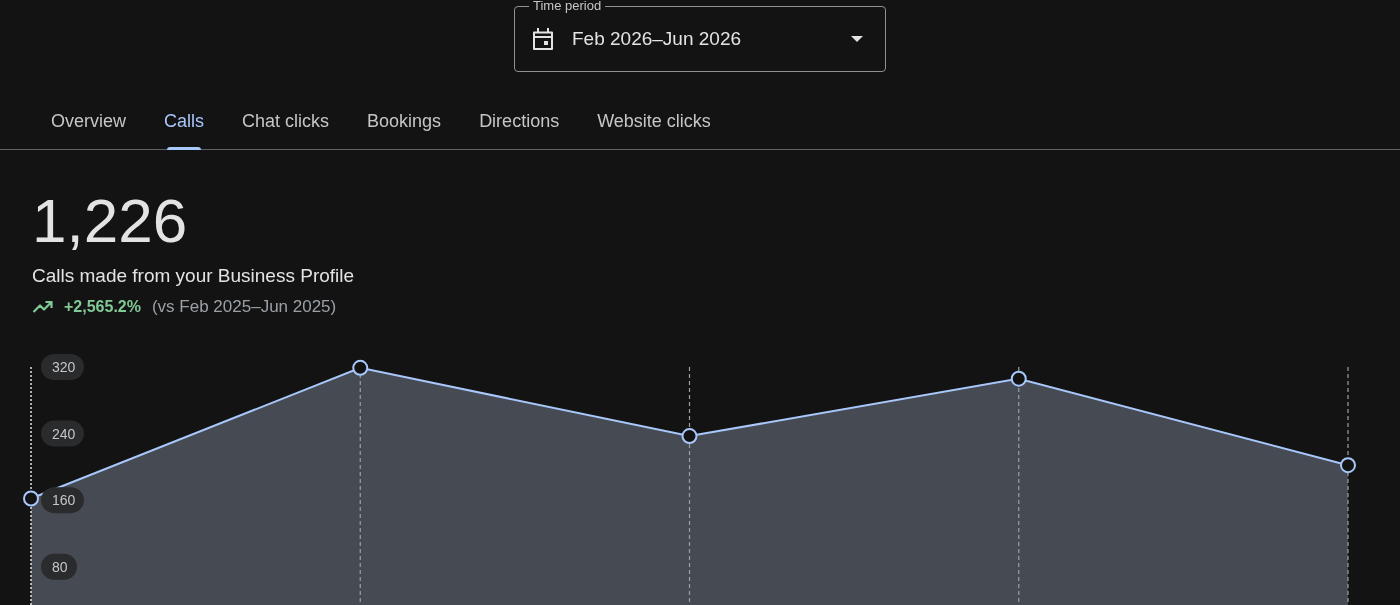 The height and width of the screenshot is (605, 1400). What do you see at coordinates (184, 121) in the screenshot?
I see `tab: Calls` at bounding box center [184, 121].